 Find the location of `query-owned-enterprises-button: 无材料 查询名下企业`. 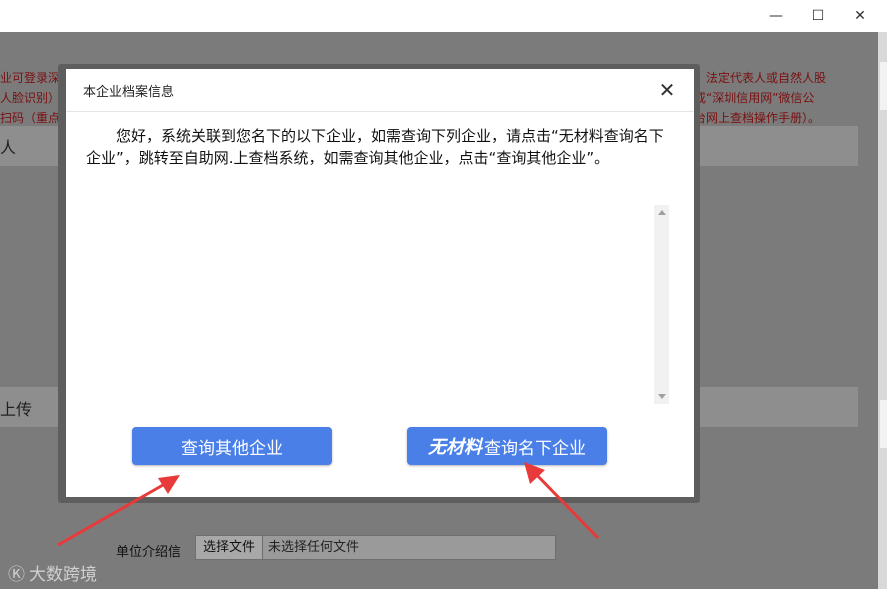

query-owned-enterprises-button: 无材料 查询名下企业 is located at coordinates (507, 446).